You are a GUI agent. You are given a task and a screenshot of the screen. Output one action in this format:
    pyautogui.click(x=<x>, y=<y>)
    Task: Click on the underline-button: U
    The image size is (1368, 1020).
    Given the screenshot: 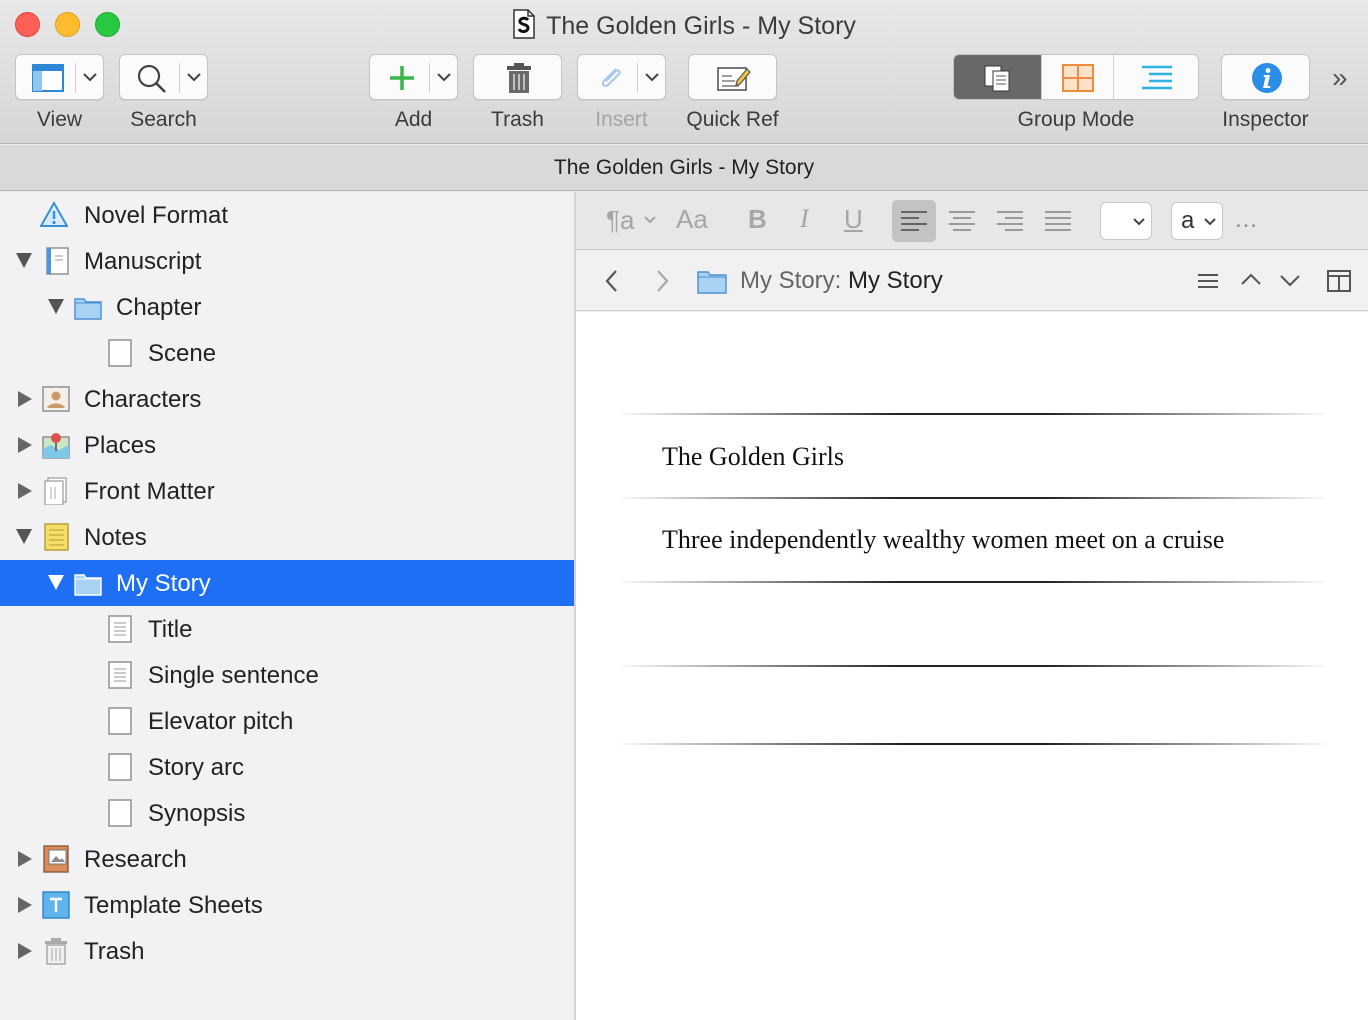 What is the action you would take?
    pyautogui.click(x=853, y=219)
    